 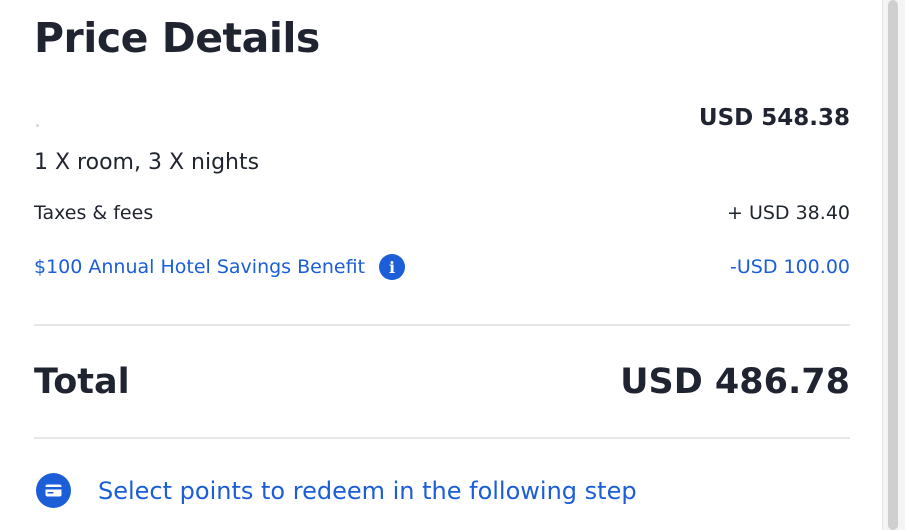 What do you see at coordinates (442, 382) in the screenshot?
I see `total-row: Total USD 486.78` at bounding box center [442, 382].